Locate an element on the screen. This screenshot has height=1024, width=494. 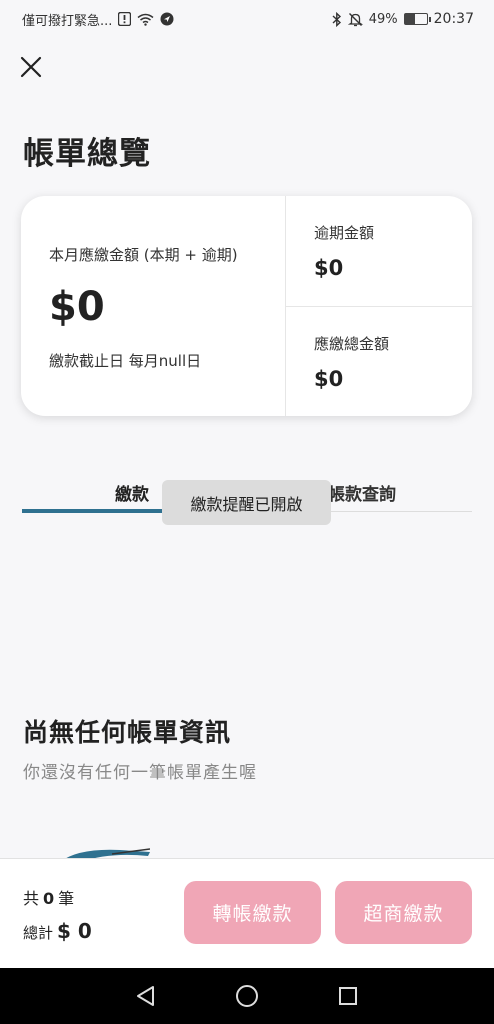
battery-icon is located at coordinates (417, 19).